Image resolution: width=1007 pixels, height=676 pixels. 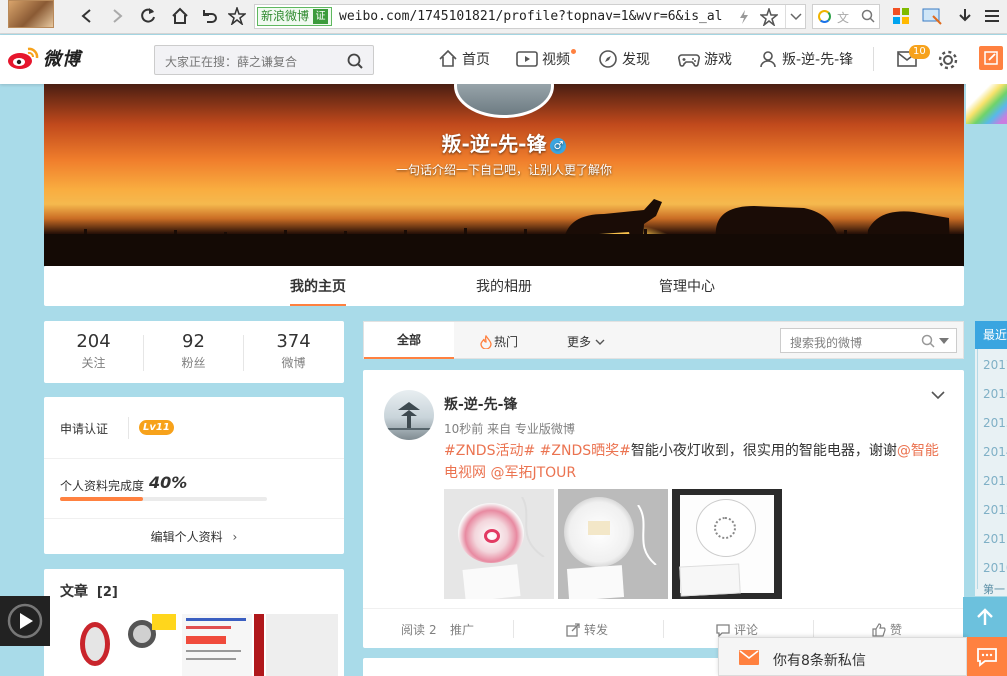 What do you see at coordinates (596, 630) in the screenshot?
I see `repost-label: 转发` at bounding box center [596, 630].